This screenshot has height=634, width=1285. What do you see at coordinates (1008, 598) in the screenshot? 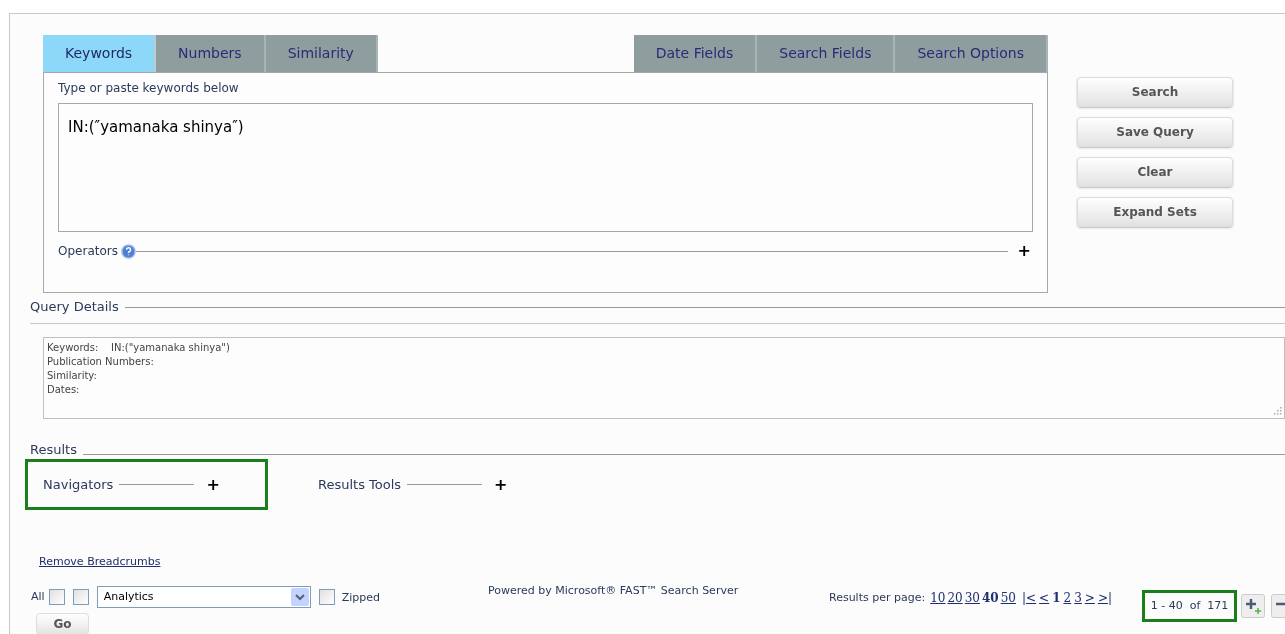
I see `page-link: 50` at bounding box center [1008, 598].